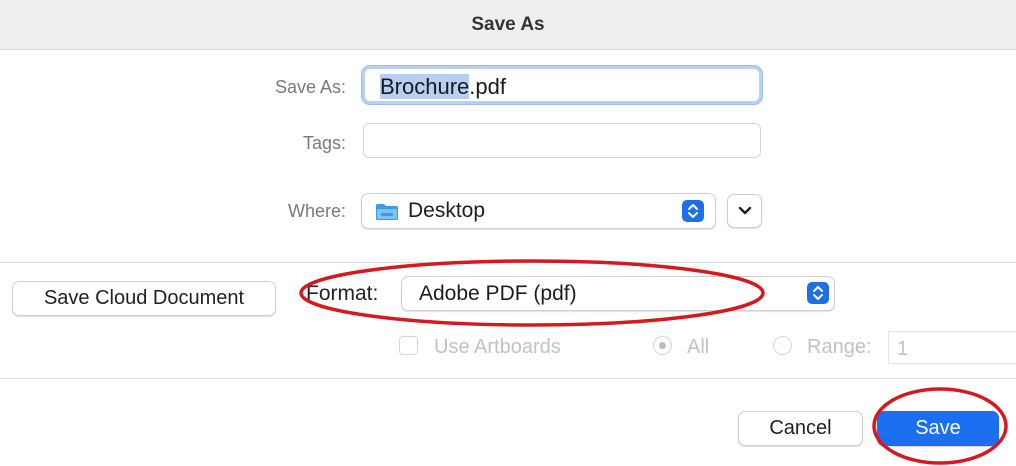  I want to click on where-value: Desktop, so click(447, 210).